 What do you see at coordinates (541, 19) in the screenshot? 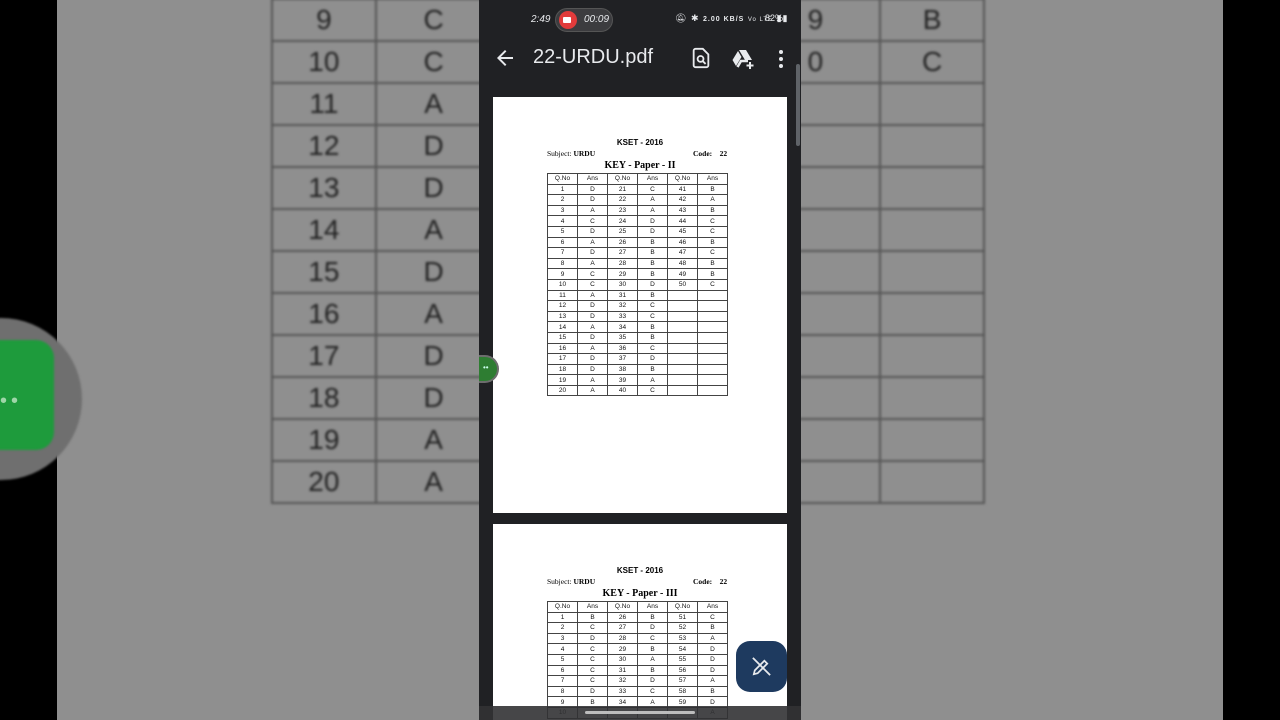
I see `status-time: 2:49` at bounding box center [541, 19].